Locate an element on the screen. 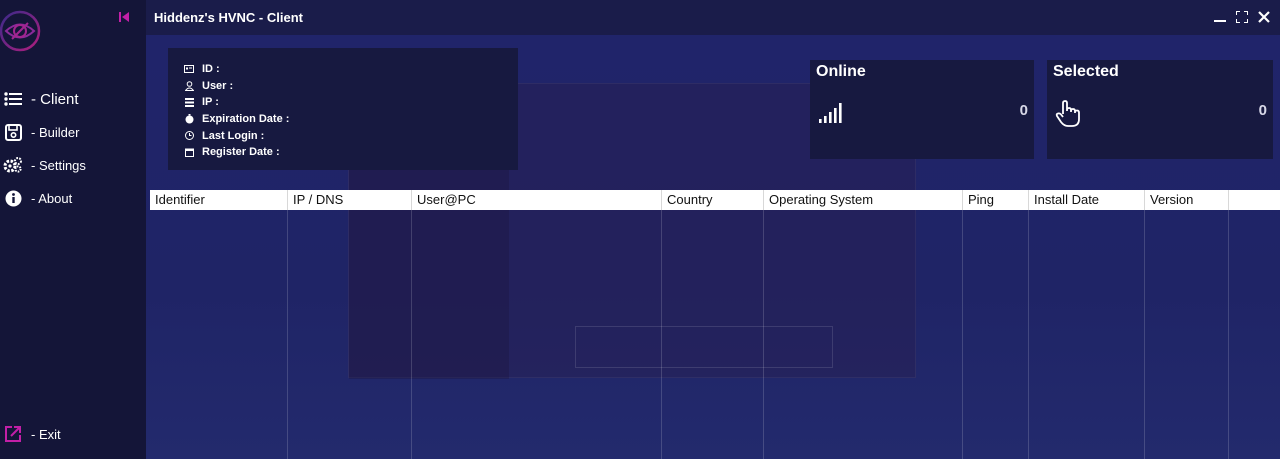 The image size is (1280, 459). clock-icon is located at coordinates (189, 136).